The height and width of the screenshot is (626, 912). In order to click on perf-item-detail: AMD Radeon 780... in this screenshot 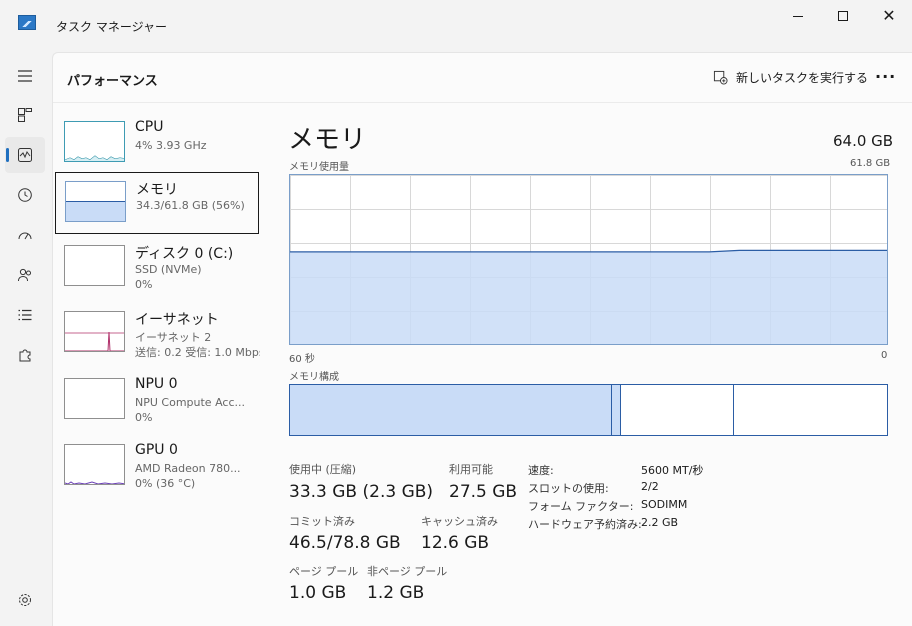, I will do `click(188, 468)`.